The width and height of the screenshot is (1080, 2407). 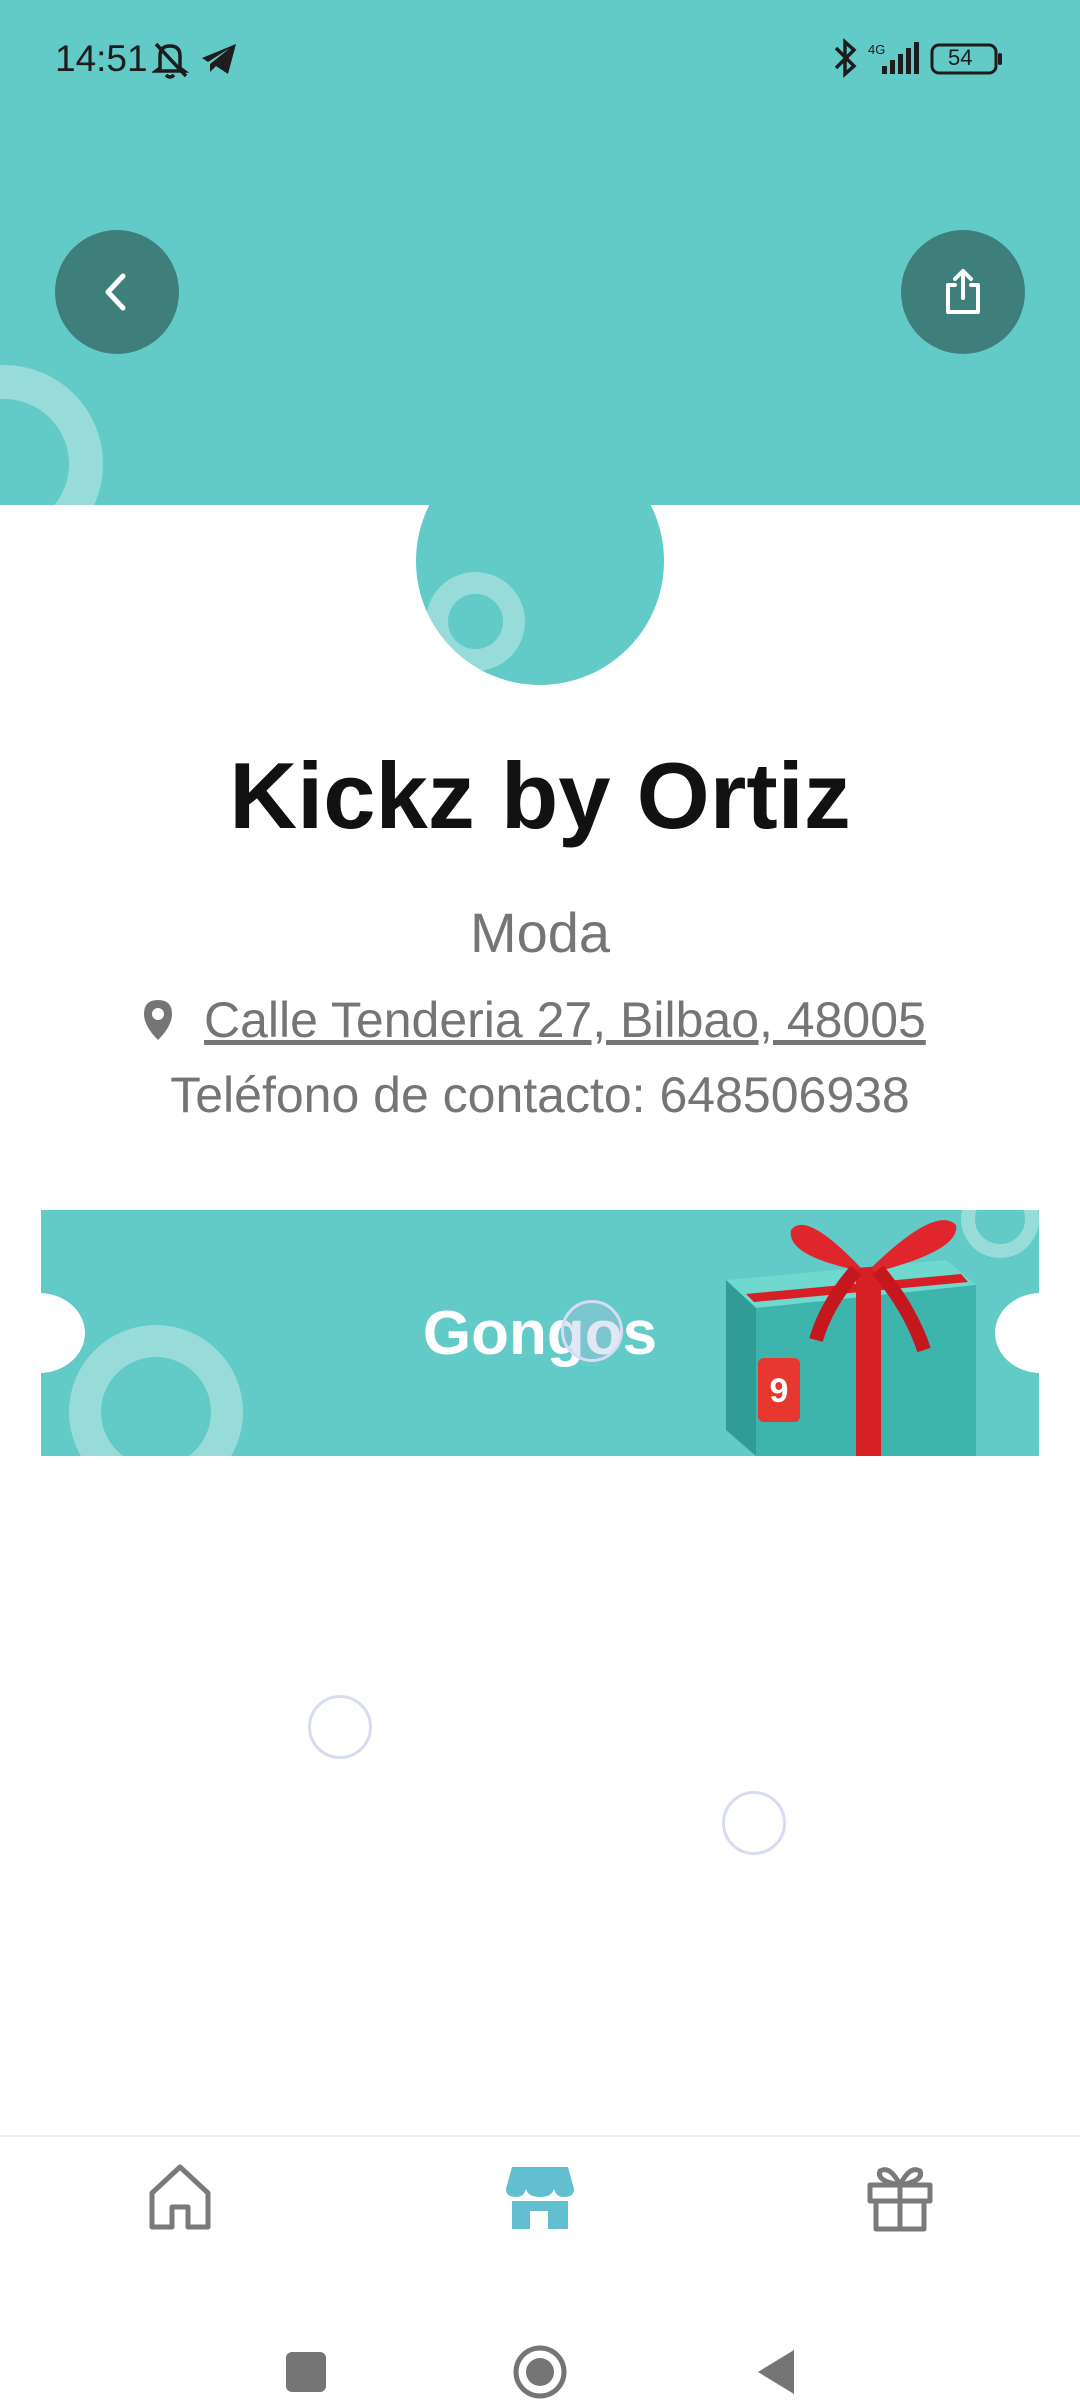 What do you see at coordinates (219, 59) in the screenshot?
I see `telegram-icon` at bounding box center [219, 59].